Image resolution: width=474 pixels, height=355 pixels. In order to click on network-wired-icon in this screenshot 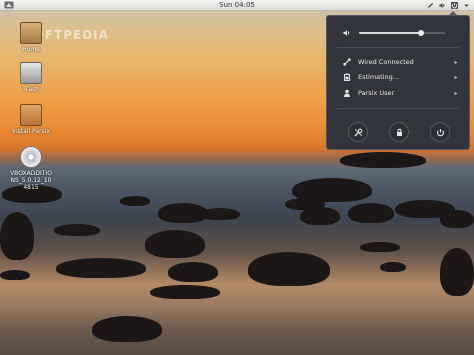, I will do `click(347, 62)`.